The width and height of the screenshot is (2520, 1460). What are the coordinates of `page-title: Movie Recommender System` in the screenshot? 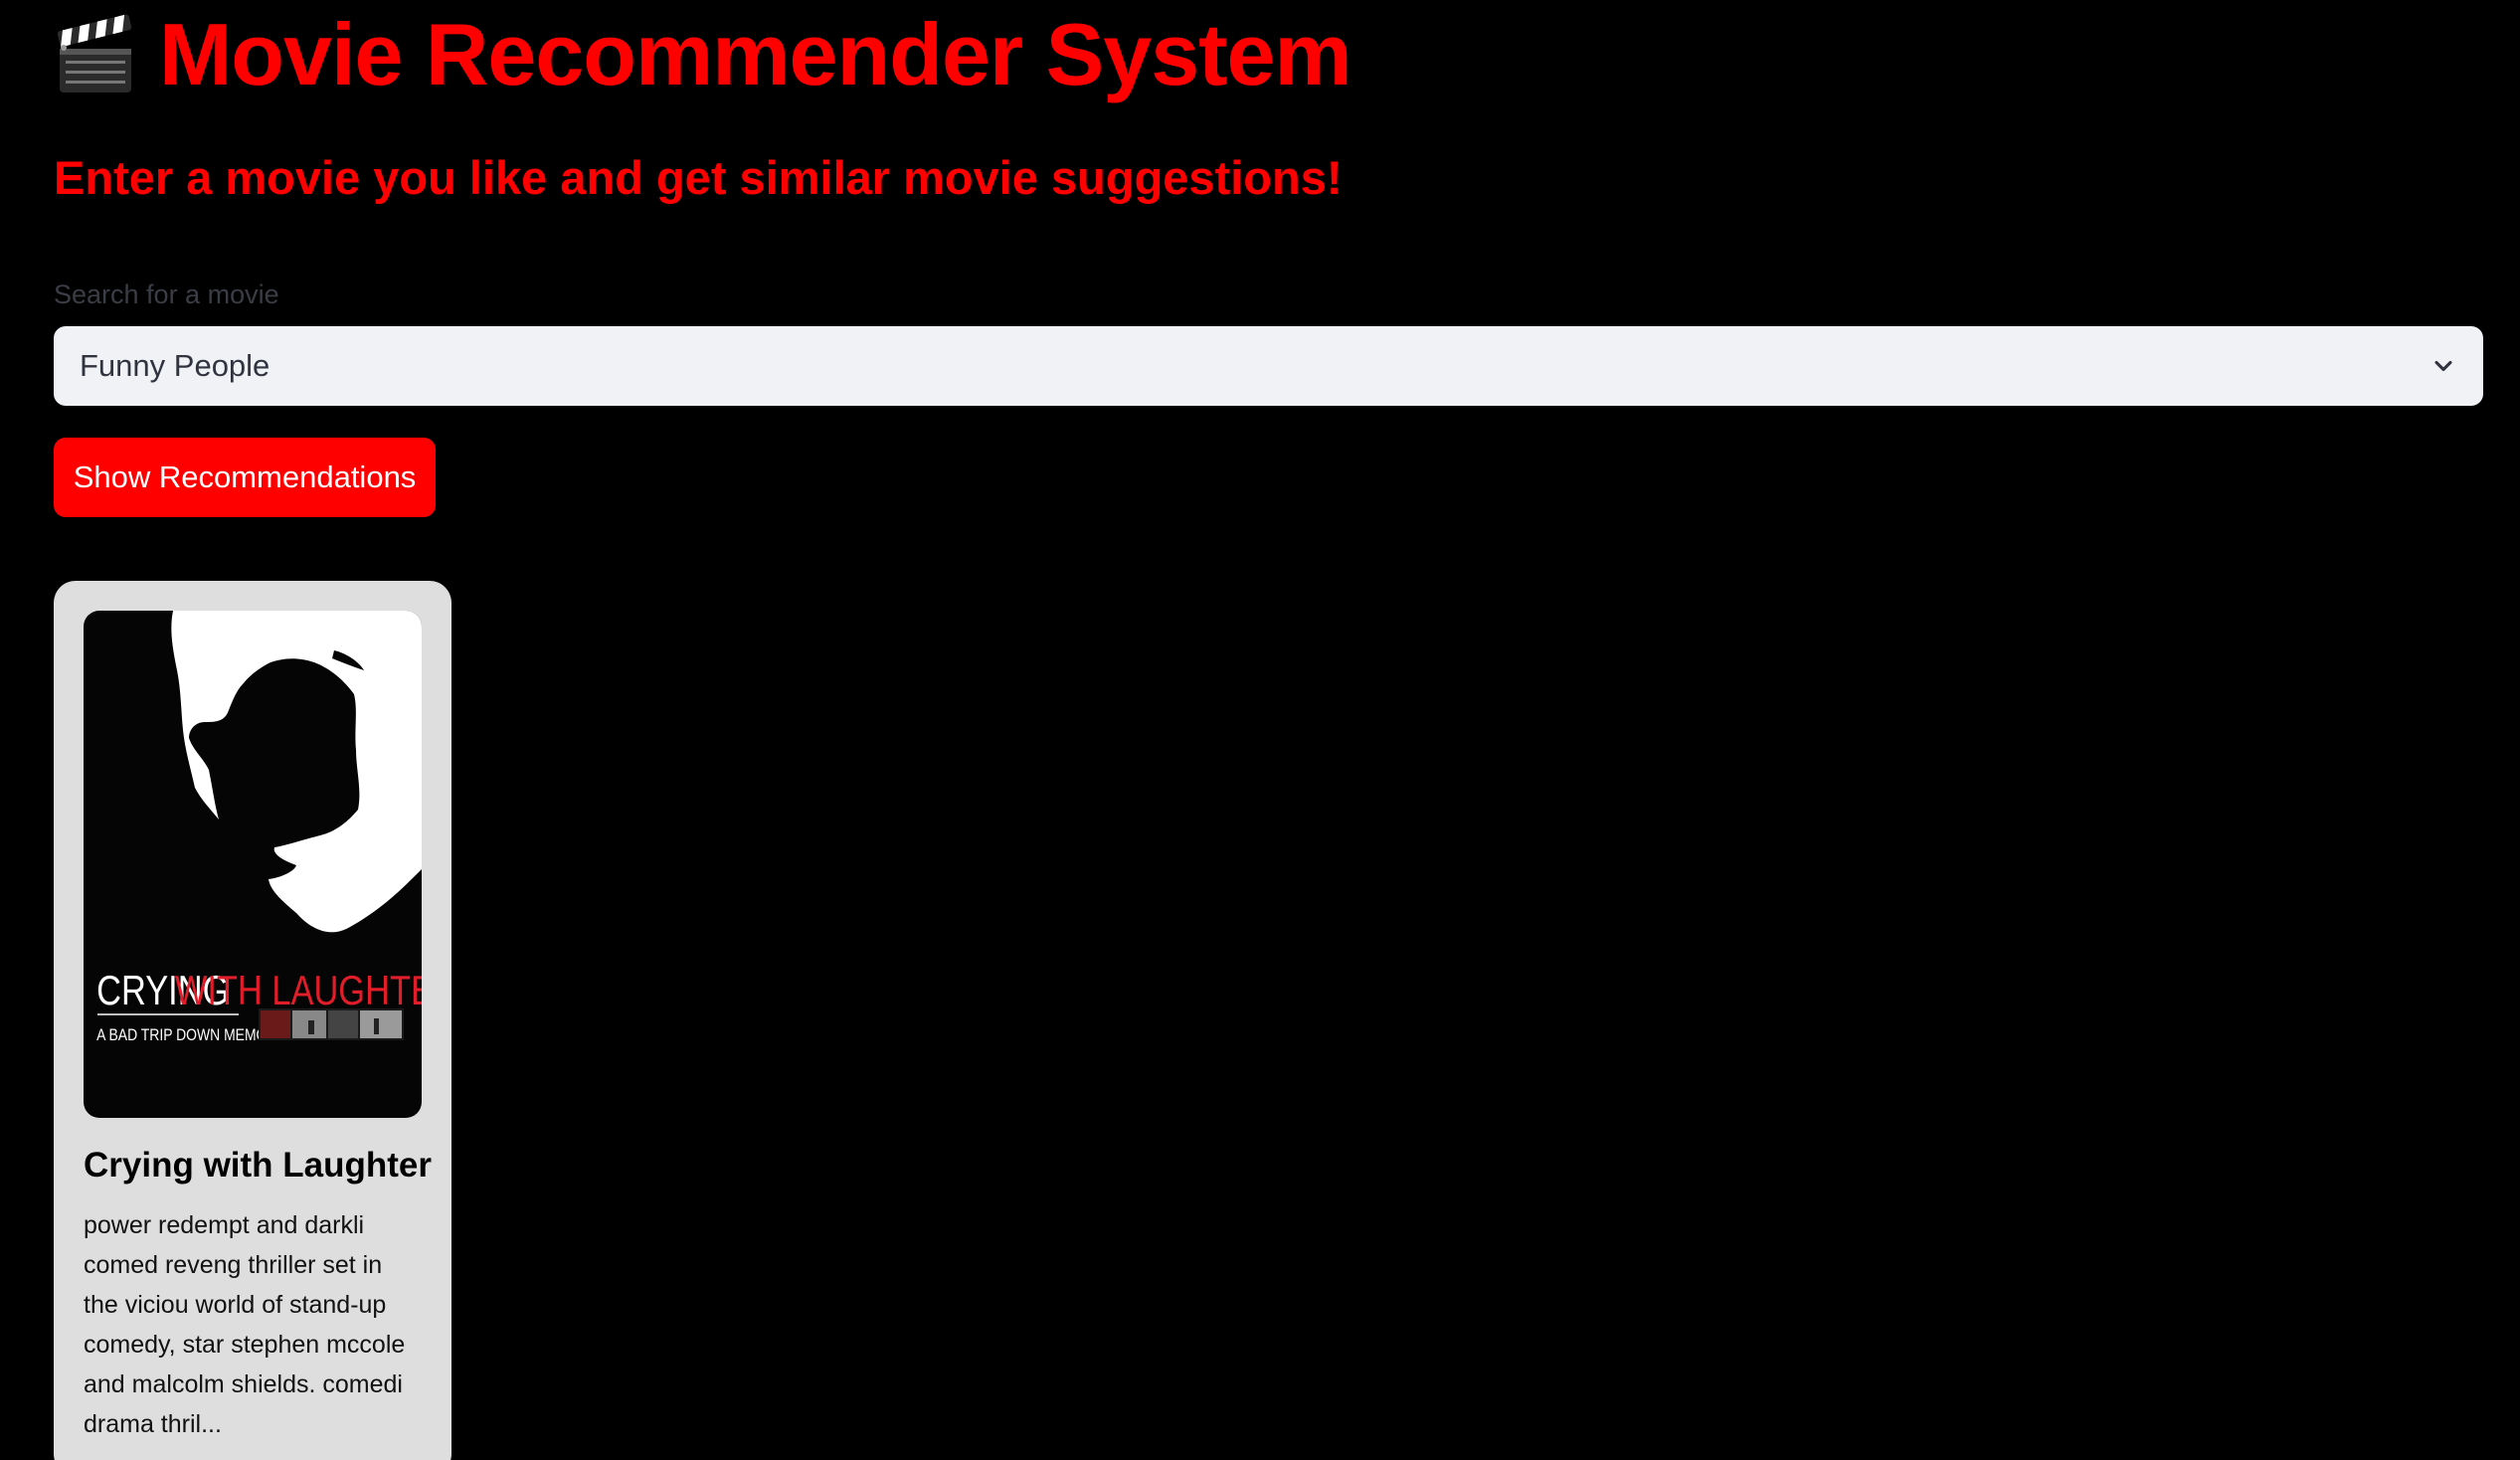 It's located at (755, 54).